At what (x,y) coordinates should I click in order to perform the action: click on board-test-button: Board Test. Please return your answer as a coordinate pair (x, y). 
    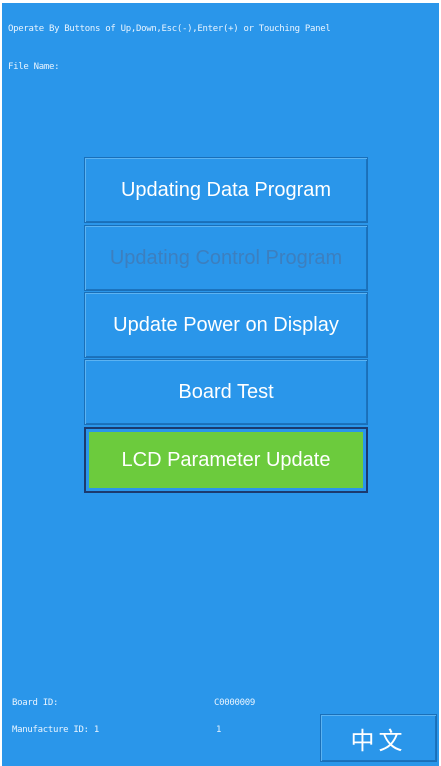
    Looking at the image, I should click on (226, 392).